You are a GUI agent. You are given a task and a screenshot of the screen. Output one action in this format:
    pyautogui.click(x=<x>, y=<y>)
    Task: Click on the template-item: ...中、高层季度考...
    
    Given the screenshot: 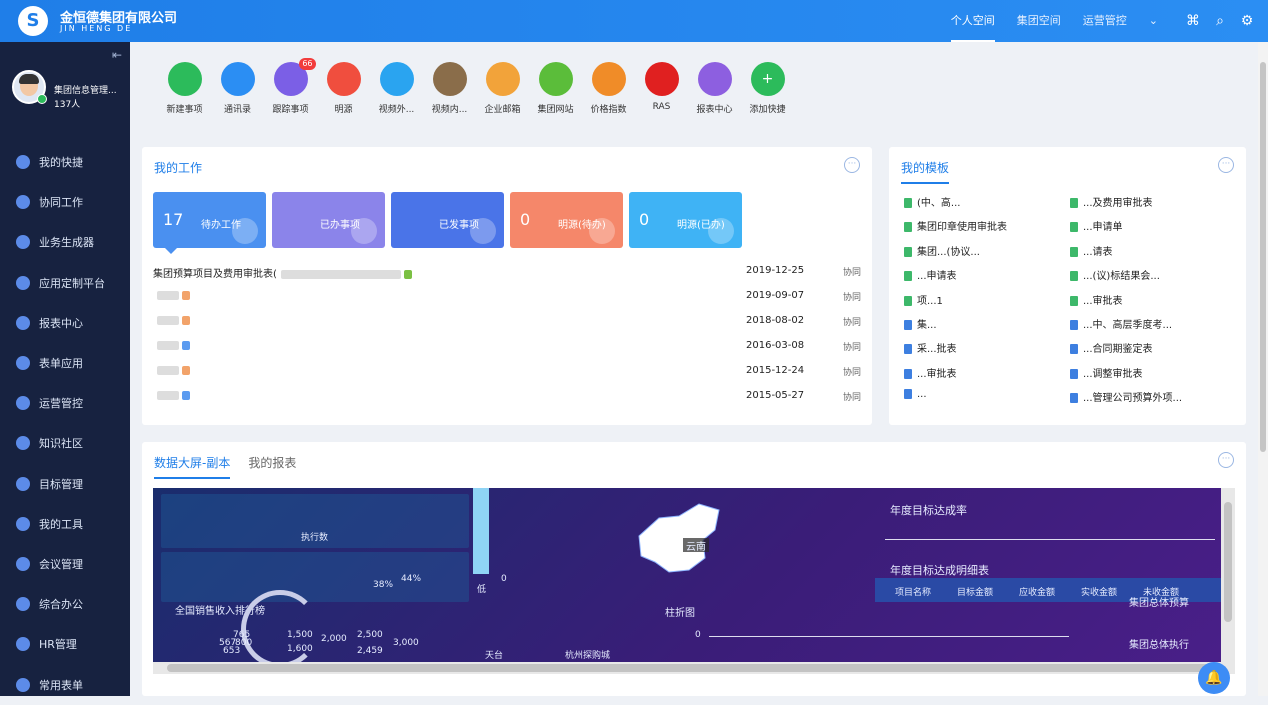 What is the action you would take?
    pyautogui.click(x=1147, y=323)
    